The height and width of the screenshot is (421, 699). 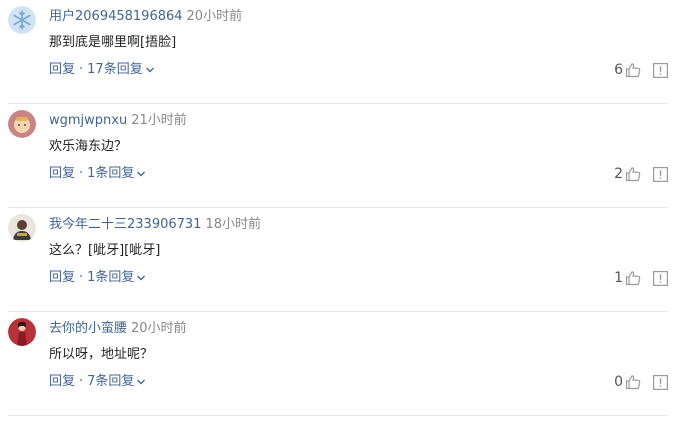 I want to click on comment-text: 欢乐海东边？, so click(x=88, y=146).